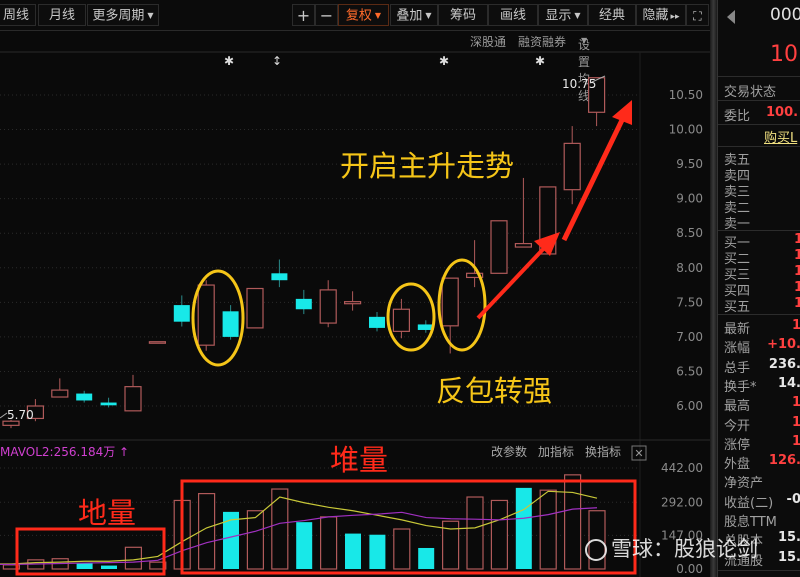 The image size is (800, 577). I want to click on stat-value: -0, so click(793, 499).